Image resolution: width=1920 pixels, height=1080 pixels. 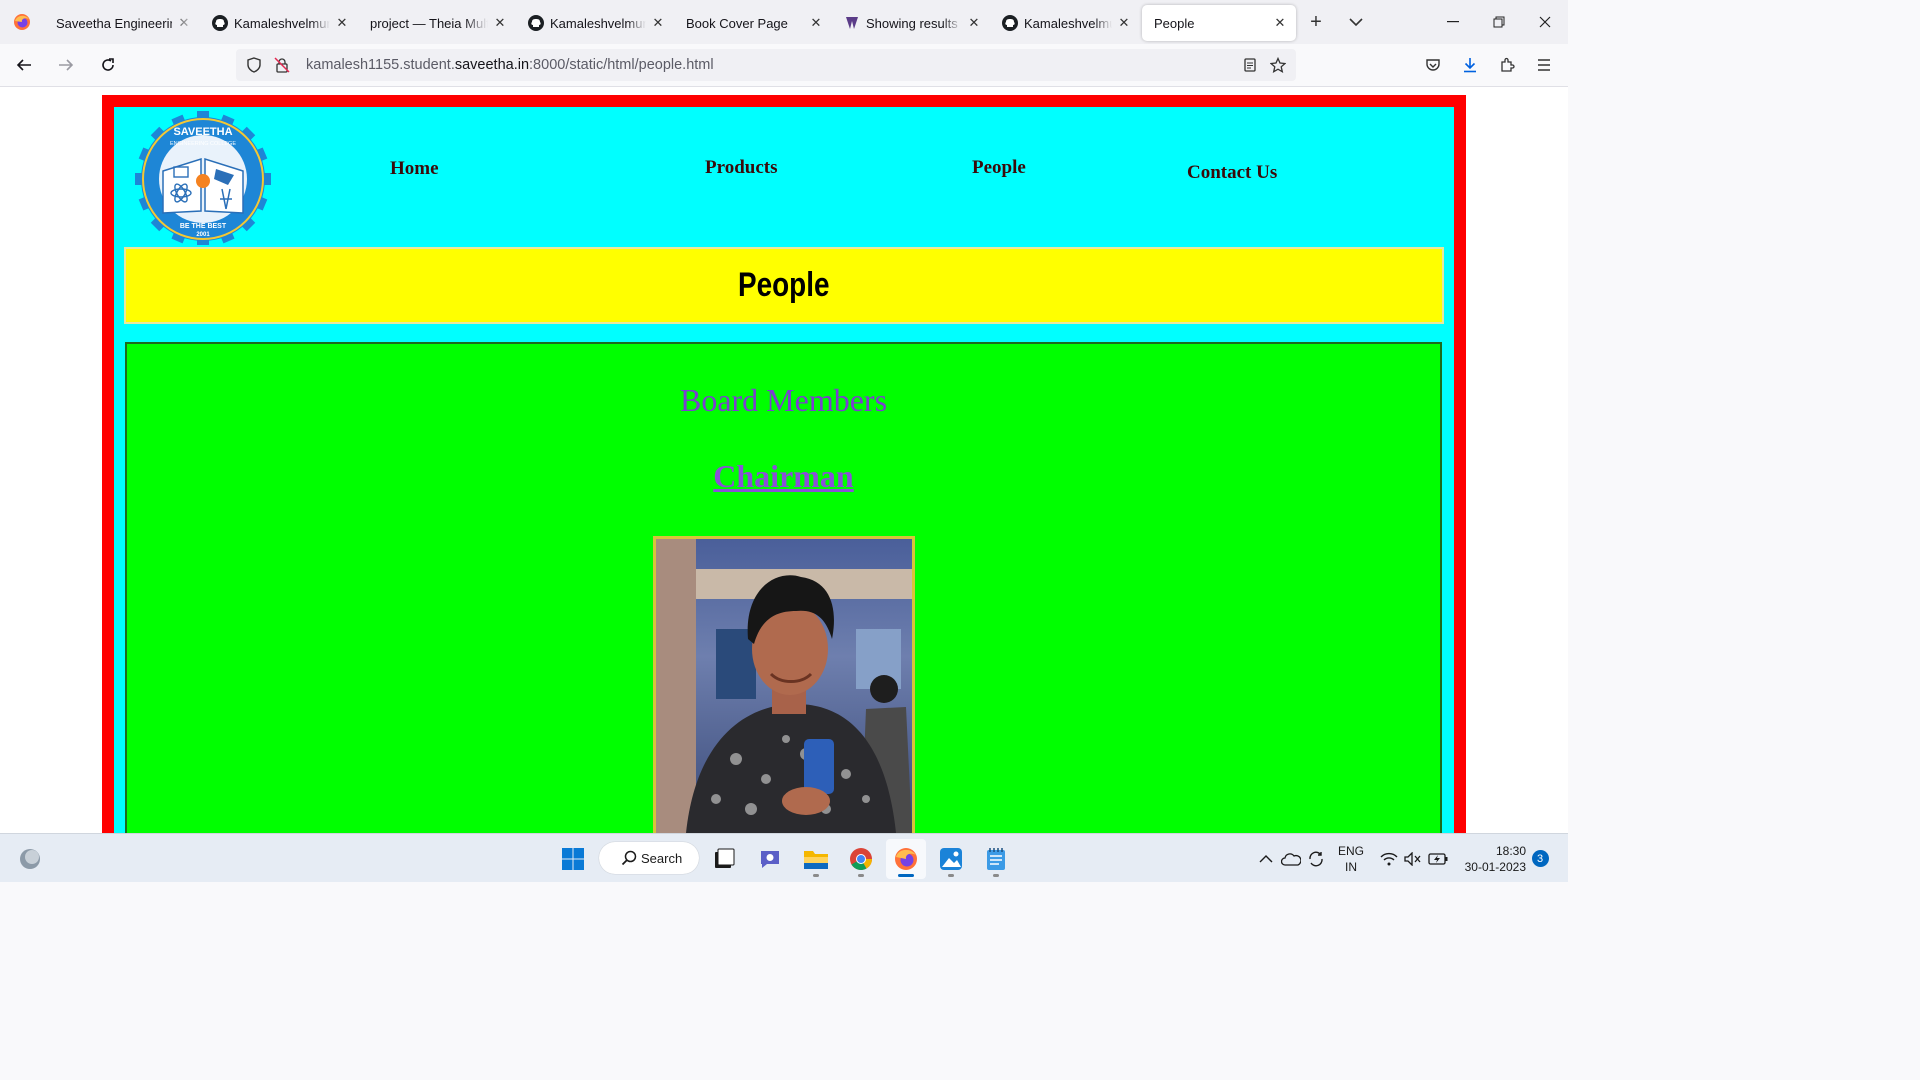 I want to click on tab-book-cover: Book Cover Page ✕, so click(x=753, y=23).